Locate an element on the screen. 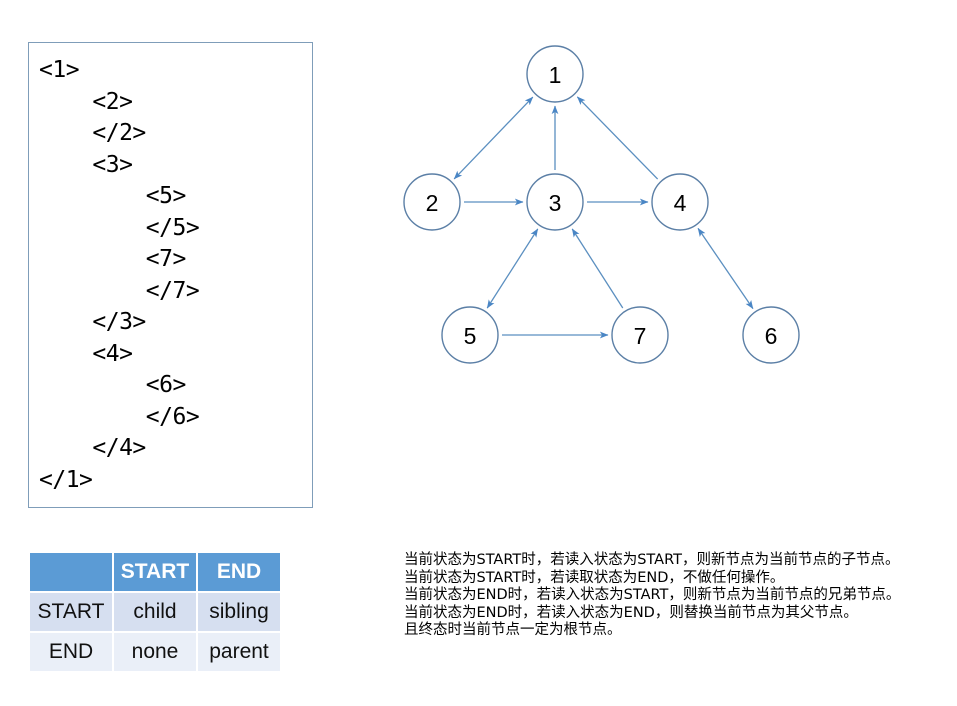 The image size is (957, 706). code-line: </7> is located at coordinates (119, 290).